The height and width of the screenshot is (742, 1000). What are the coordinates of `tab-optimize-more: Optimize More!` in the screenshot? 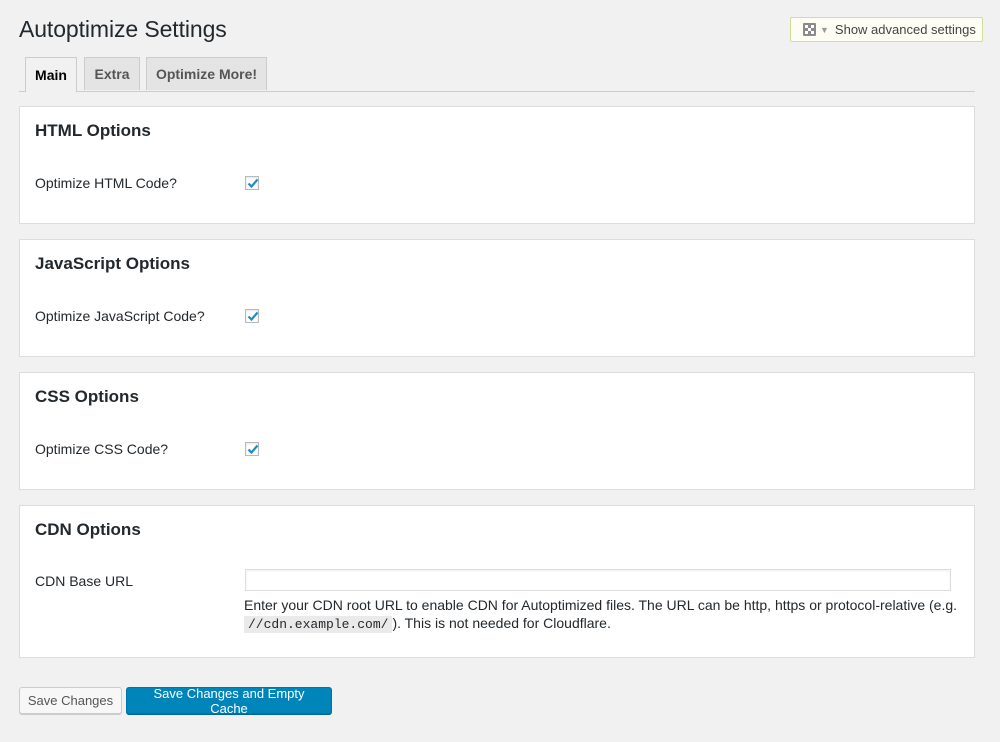 It's located at (206, 73).